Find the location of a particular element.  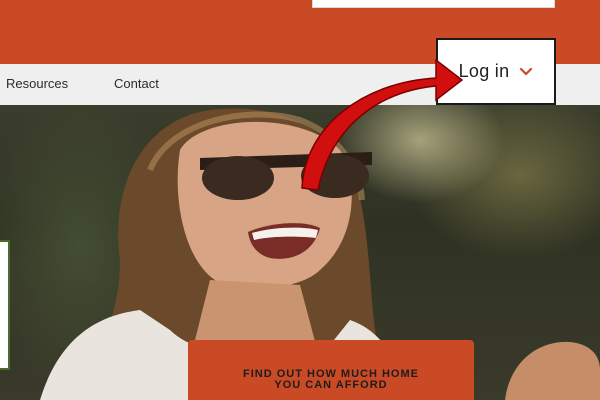

login-button: Log in is located at coordinates (496, 71).